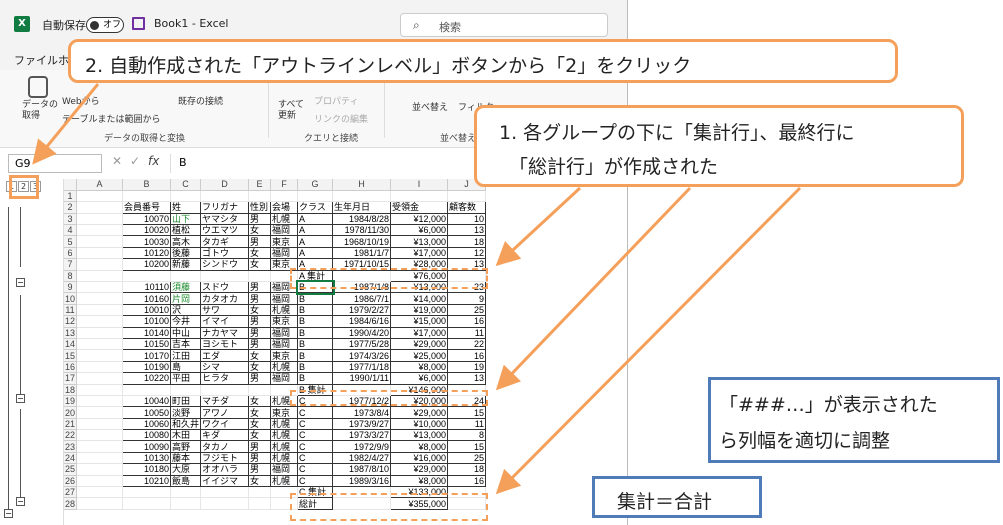 The height and width of the screenshot is (525, 1003). I want to click on cell: 沢, so click(186, 310).